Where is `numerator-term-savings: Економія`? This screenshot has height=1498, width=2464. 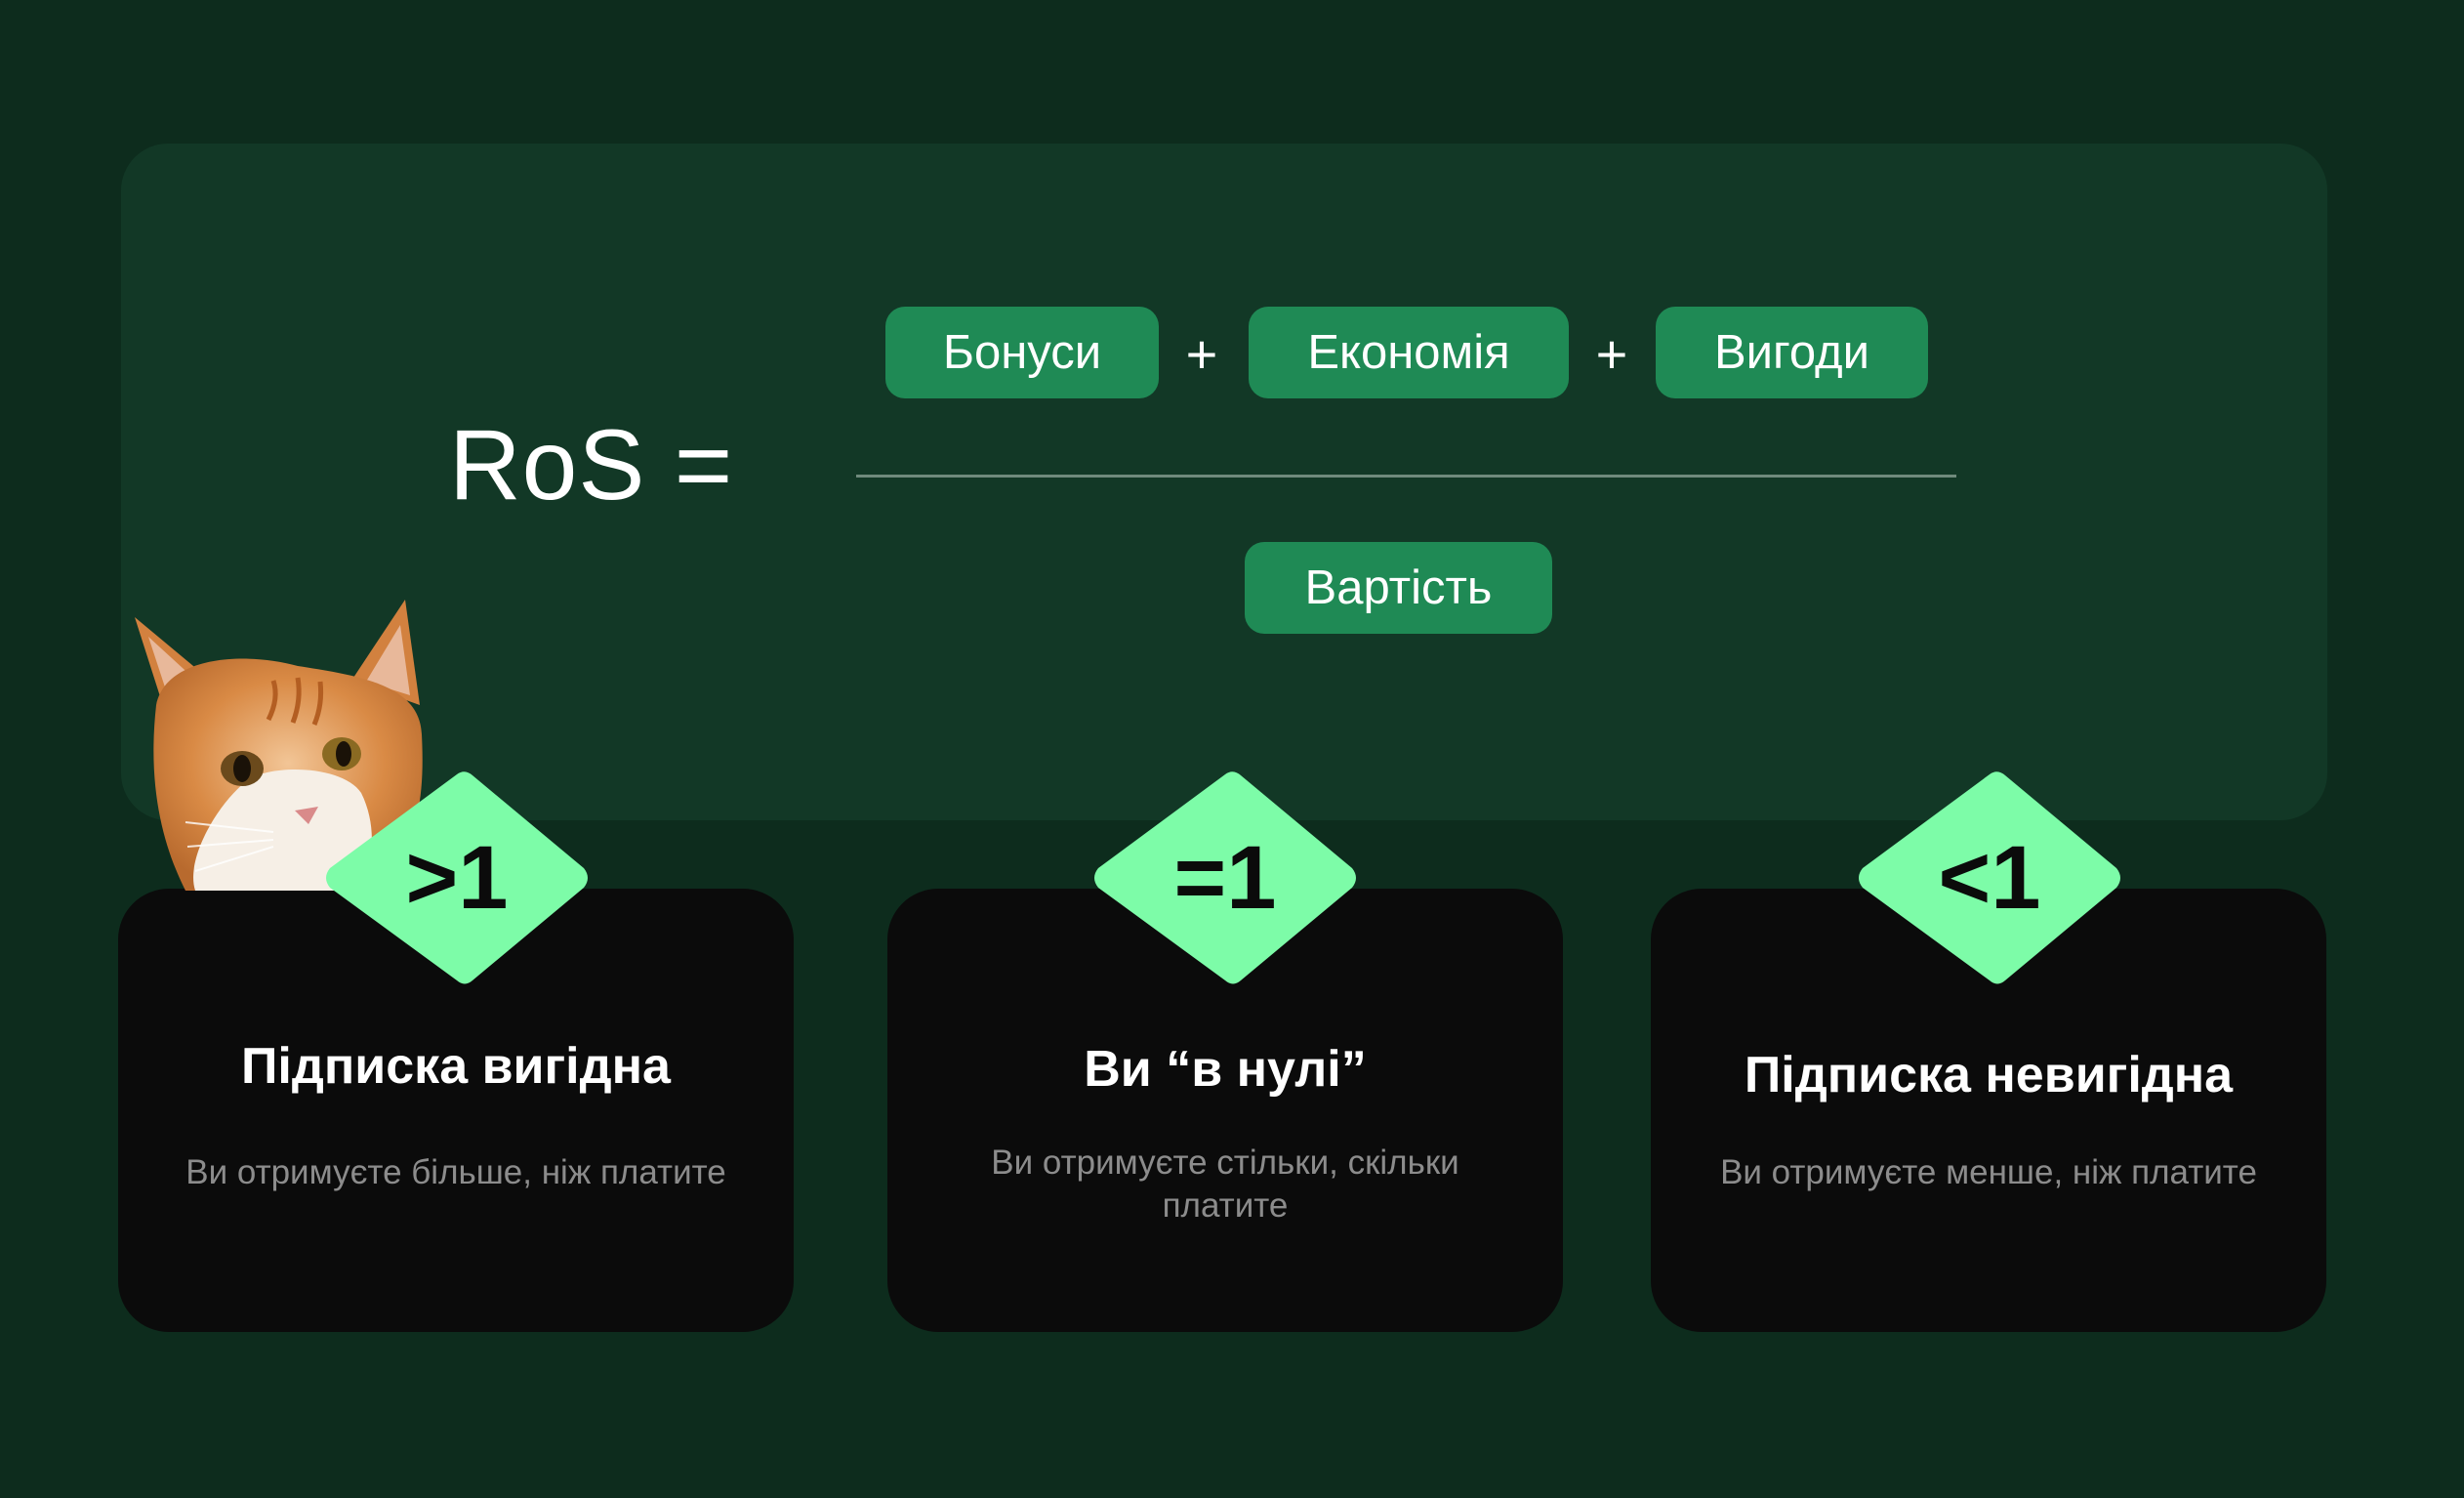
numerator-term-savings: Економія is located at coordinates (1409, 352).